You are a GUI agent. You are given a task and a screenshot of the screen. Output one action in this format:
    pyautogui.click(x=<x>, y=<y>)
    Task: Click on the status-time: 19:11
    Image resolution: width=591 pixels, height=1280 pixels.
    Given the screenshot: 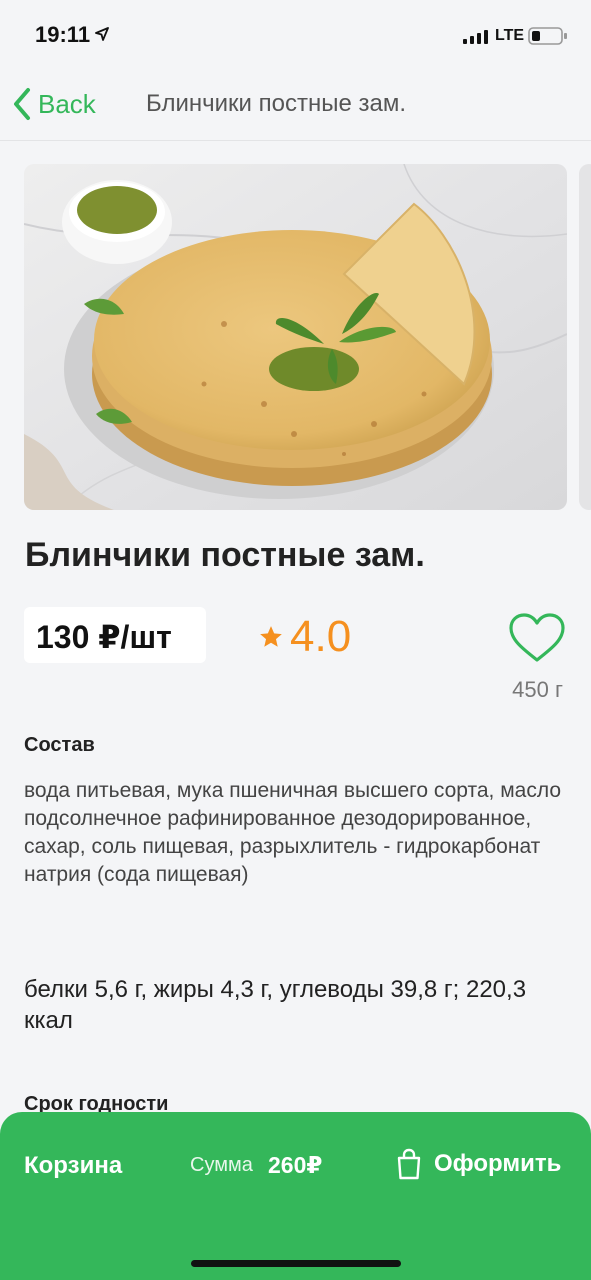 What is the action you would take?
    pyautogui.click(x=63, y=34)
    